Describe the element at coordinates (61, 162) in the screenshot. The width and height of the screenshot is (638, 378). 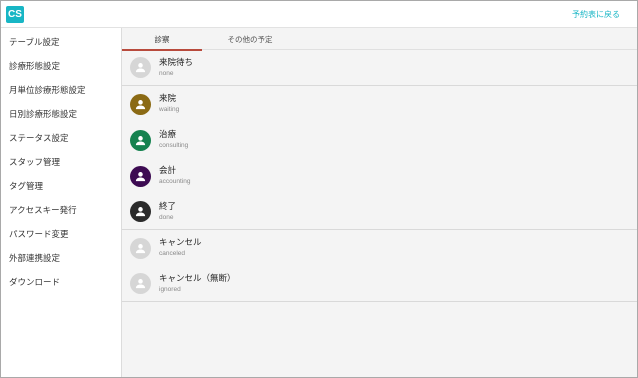
I see `sidebar-item-staff-management: スタッフ管理` at that location.